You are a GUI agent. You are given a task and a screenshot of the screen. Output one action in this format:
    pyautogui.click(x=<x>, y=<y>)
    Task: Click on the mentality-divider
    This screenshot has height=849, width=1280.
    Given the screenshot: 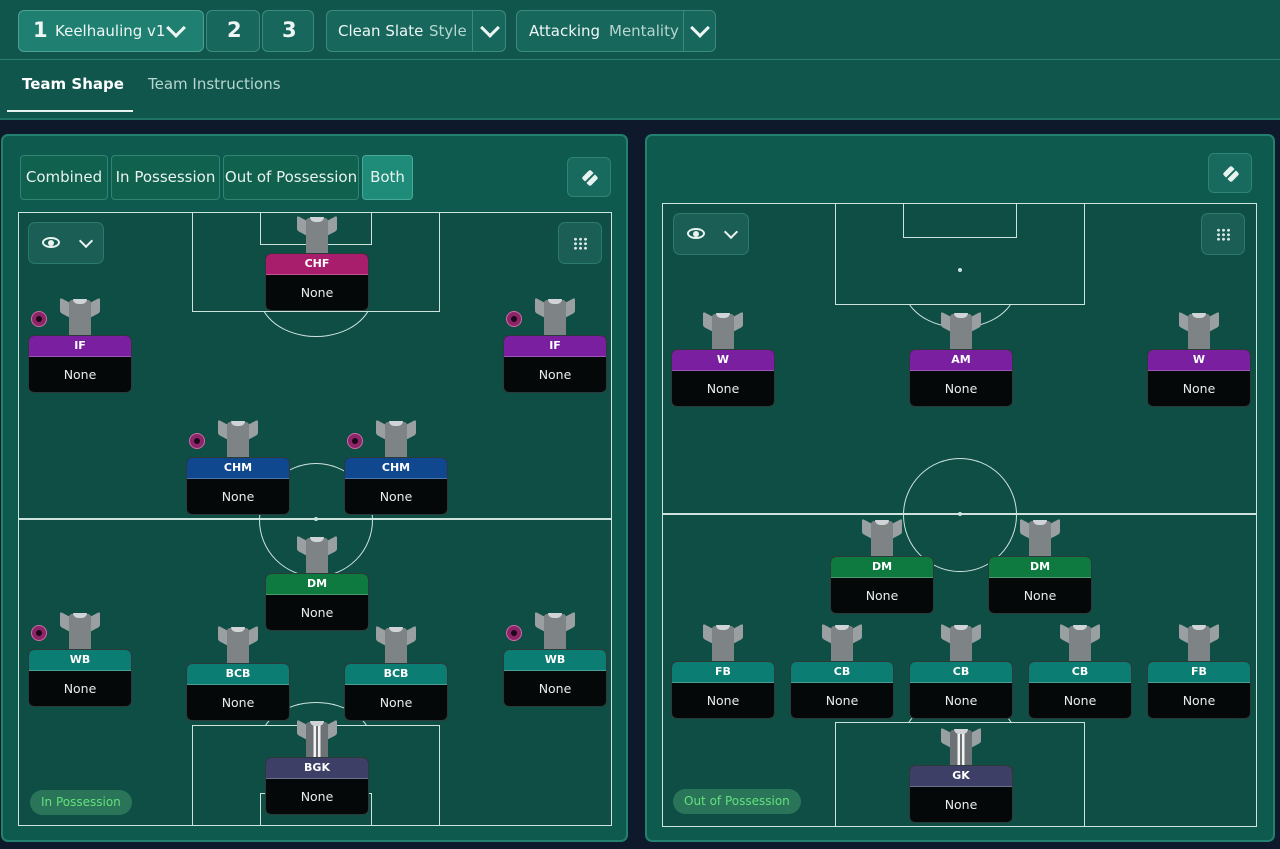 What is the action you would take?
    pyautogui.click(x=683, y=31)
    